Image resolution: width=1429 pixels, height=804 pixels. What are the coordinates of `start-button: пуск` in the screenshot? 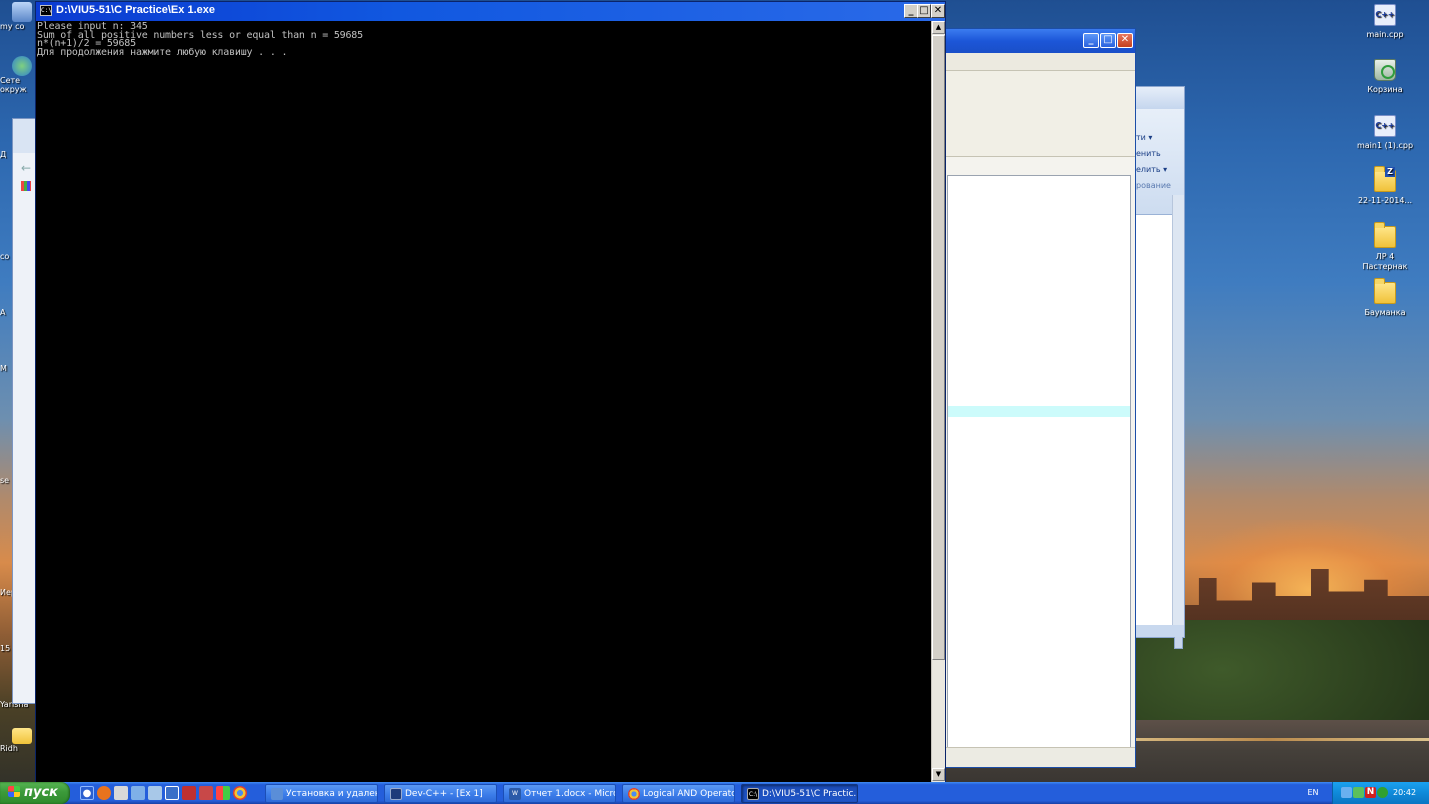 It's located at (35, 793).